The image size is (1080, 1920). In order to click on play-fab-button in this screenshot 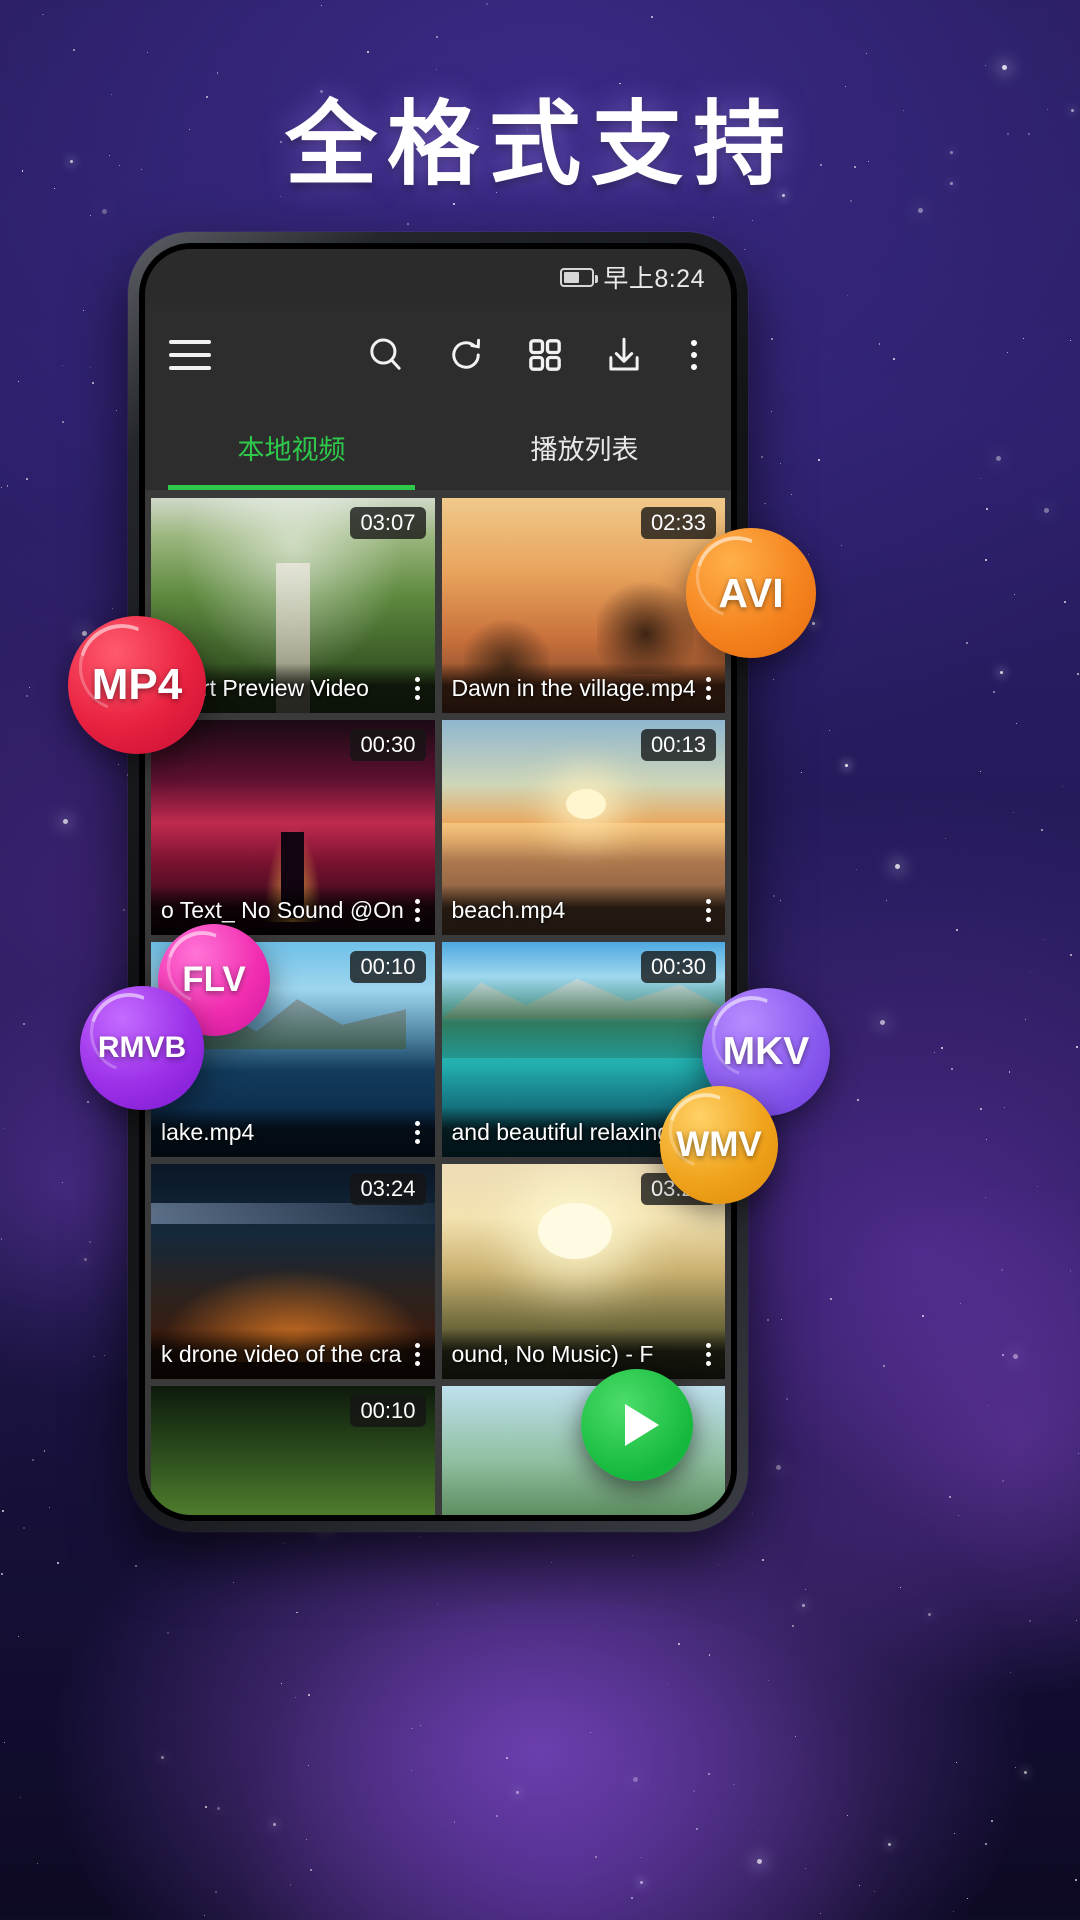, I will do `click(637, 1425)`.